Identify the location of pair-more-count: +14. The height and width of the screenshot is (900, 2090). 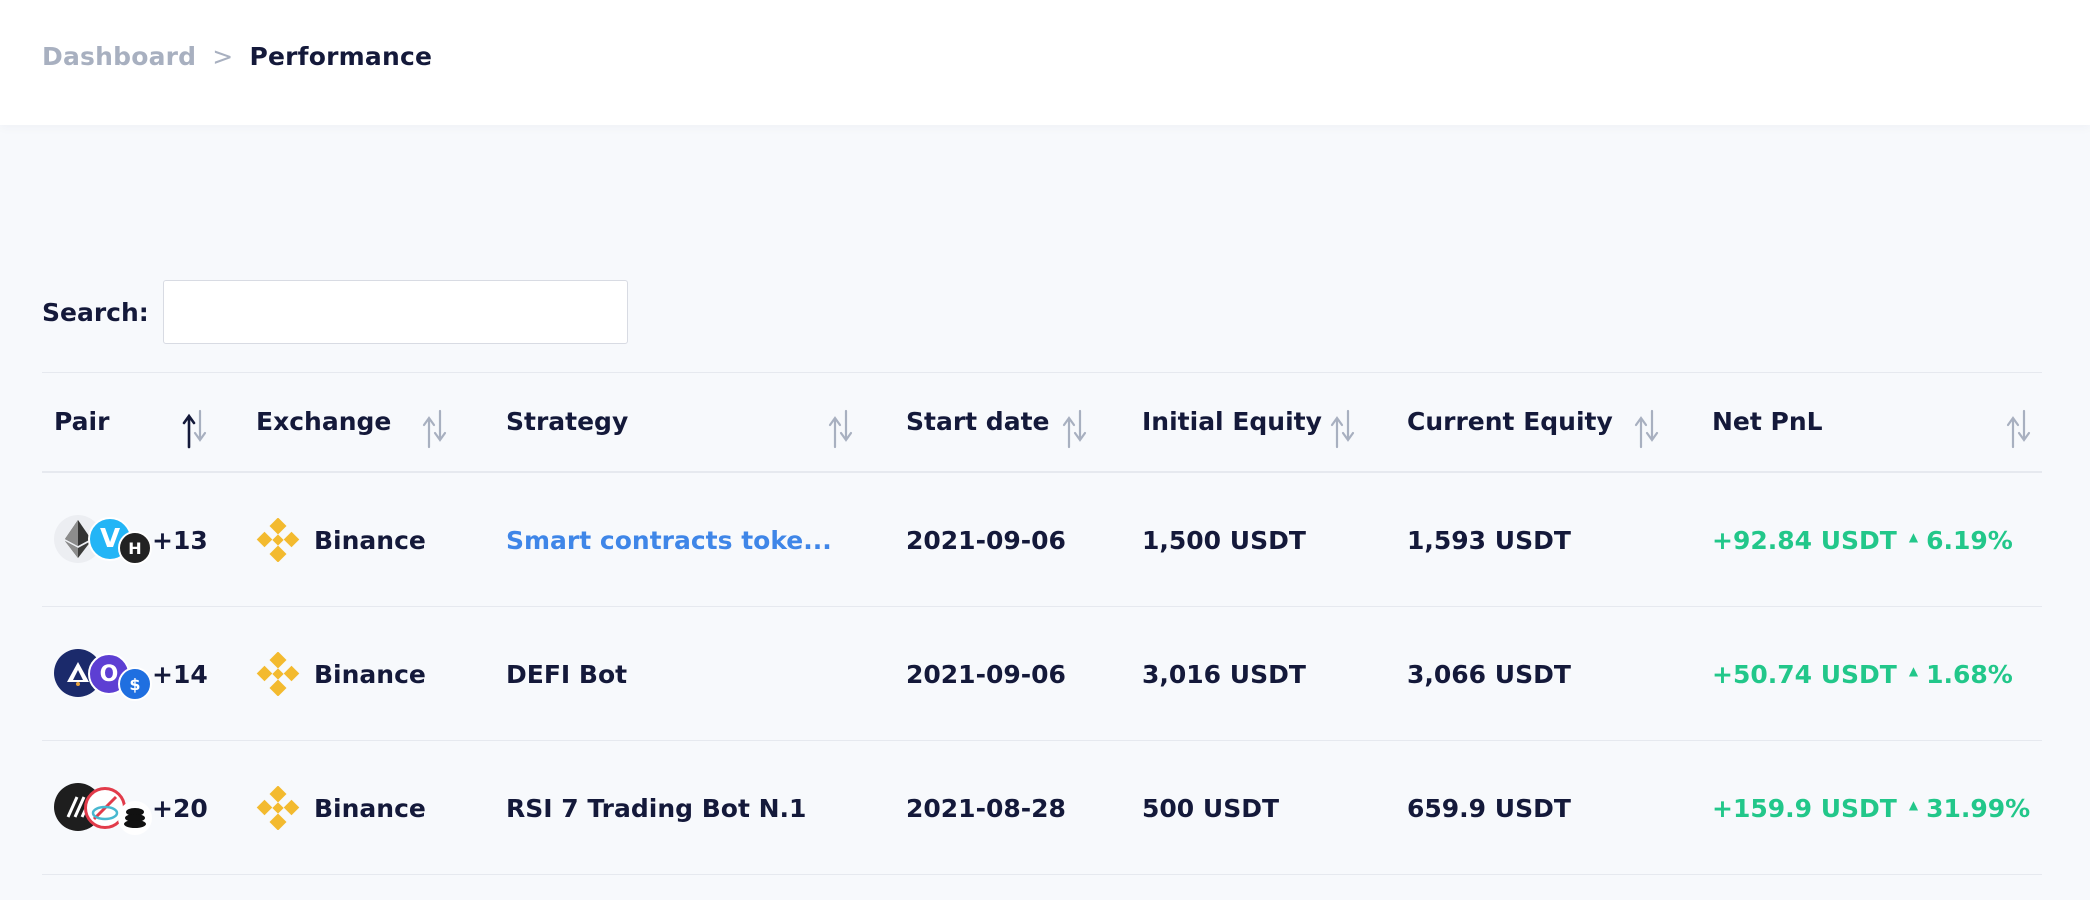
(180, 674).